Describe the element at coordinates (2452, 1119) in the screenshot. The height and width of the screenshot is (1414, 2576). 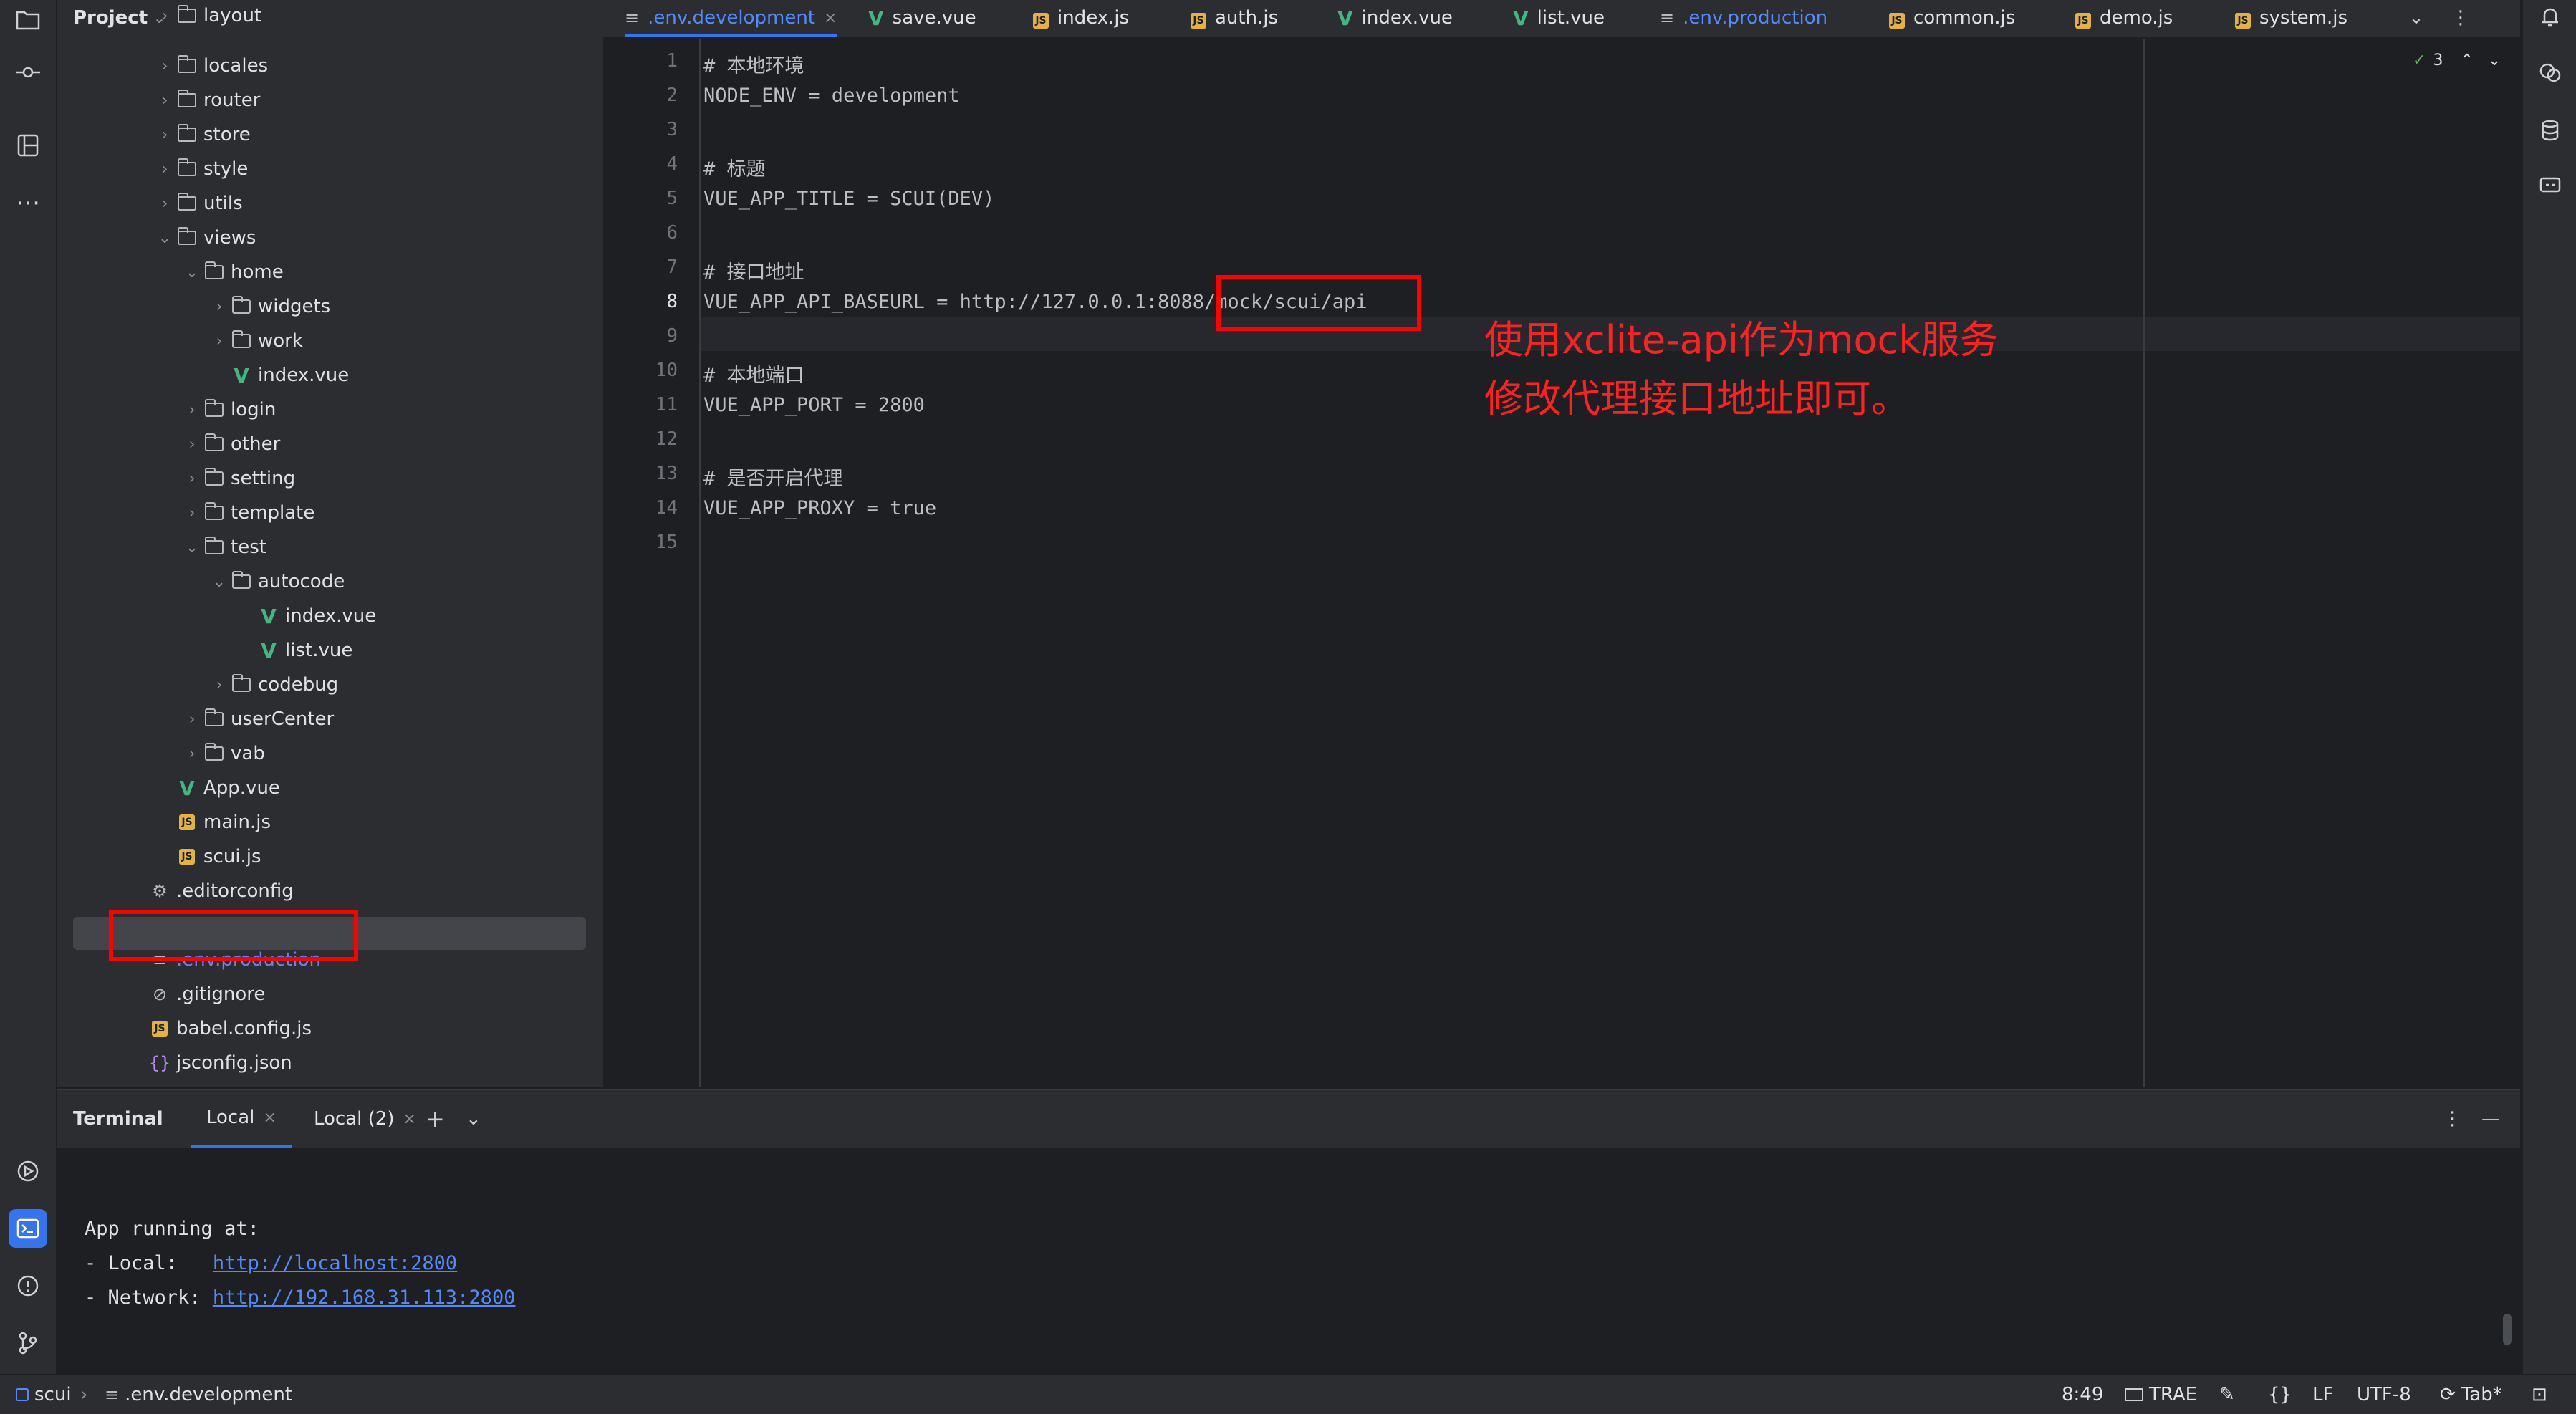
I see `terminal-options-icon: ⋮` at that location.